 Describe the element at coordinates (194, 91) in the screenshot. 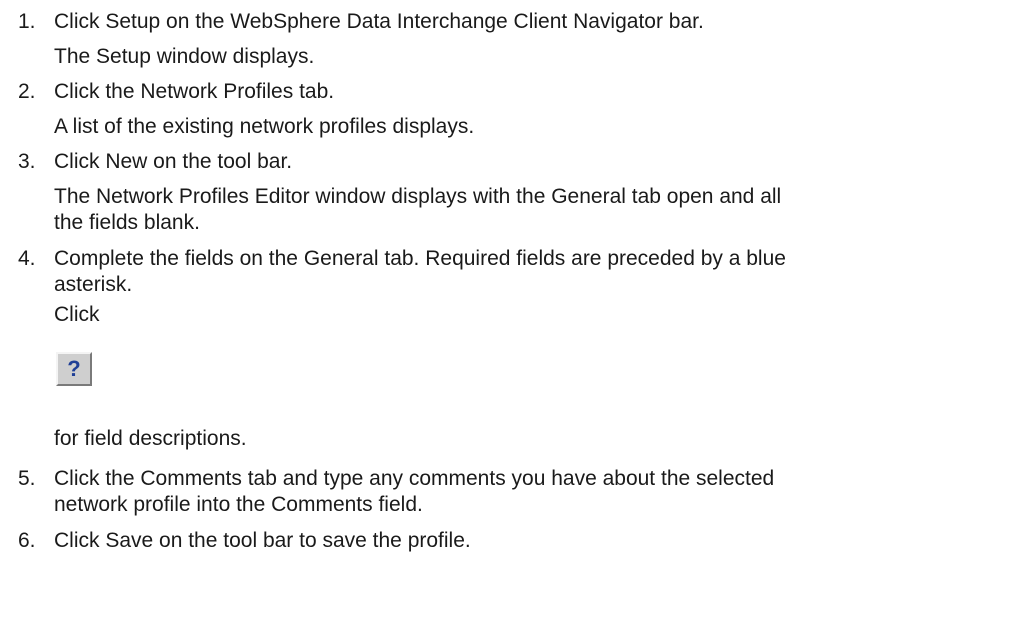

I see `step-text: Click the Network Profiles tab.` at that location.